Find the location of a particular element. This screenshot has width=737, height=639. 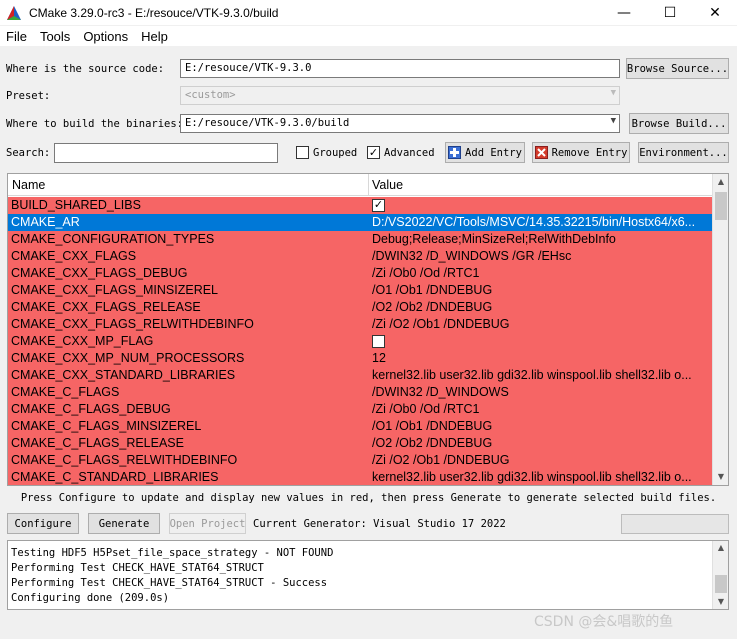

configure-button: Configure is located at coordinates (43, 523).